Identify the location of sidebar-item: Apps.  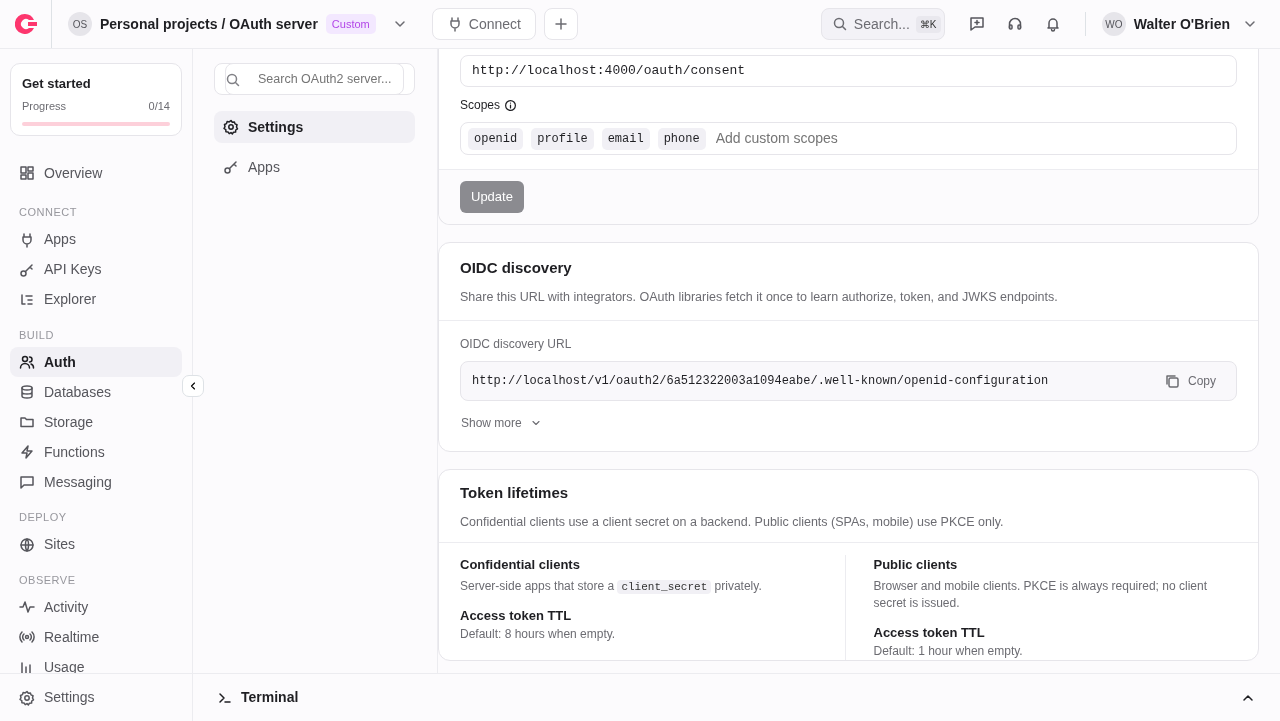
(96, 239).